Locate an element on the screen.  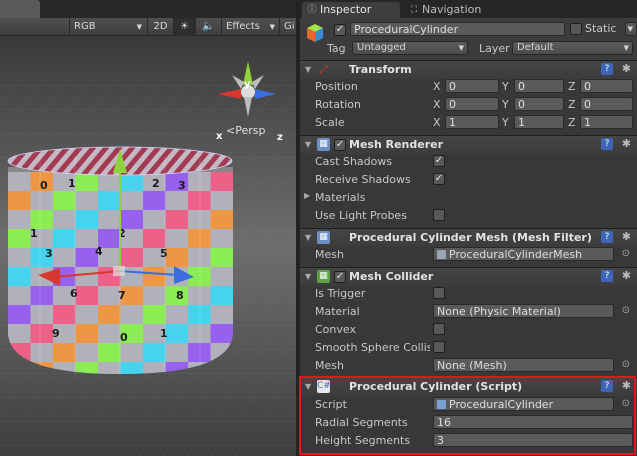
mesh-collider-enabled-checkbox: ✓ is located at coordinates (340, 277).